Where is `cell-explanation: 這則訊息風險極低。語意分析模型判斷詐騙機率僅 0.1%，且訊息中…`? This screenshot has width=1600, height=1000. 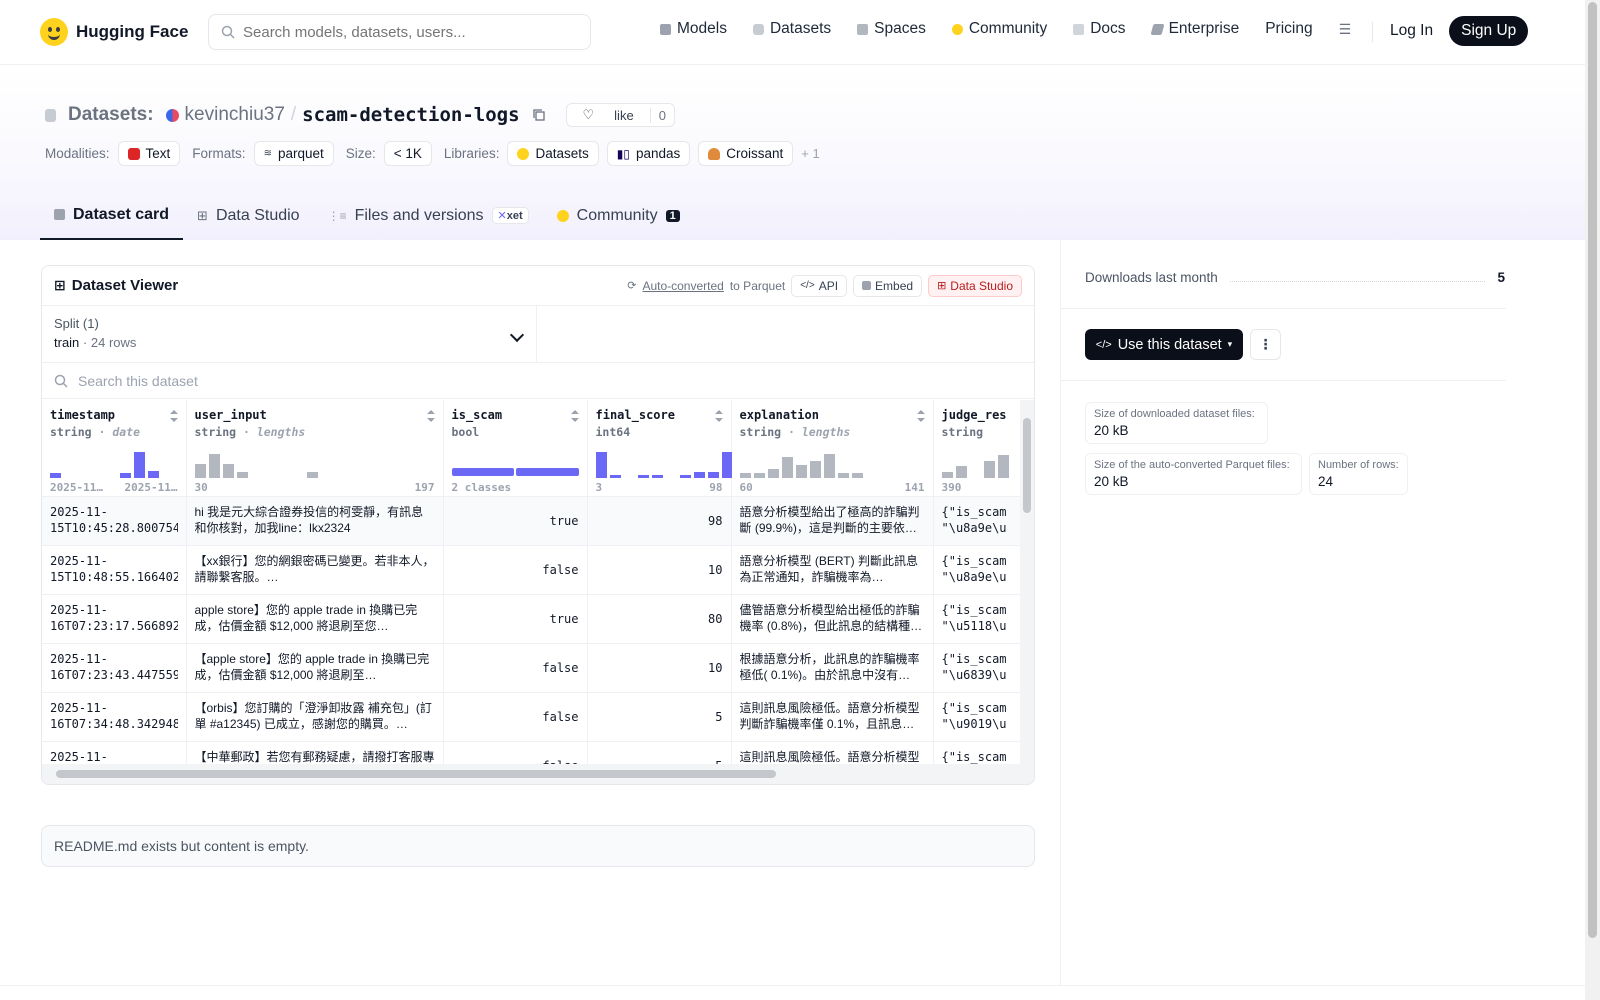
cell-explanation: 這則訊息風險極低。語意分析模型判斷詐騙機率僅 0.1%，且訊息中… is located at coordinates (832, 717).